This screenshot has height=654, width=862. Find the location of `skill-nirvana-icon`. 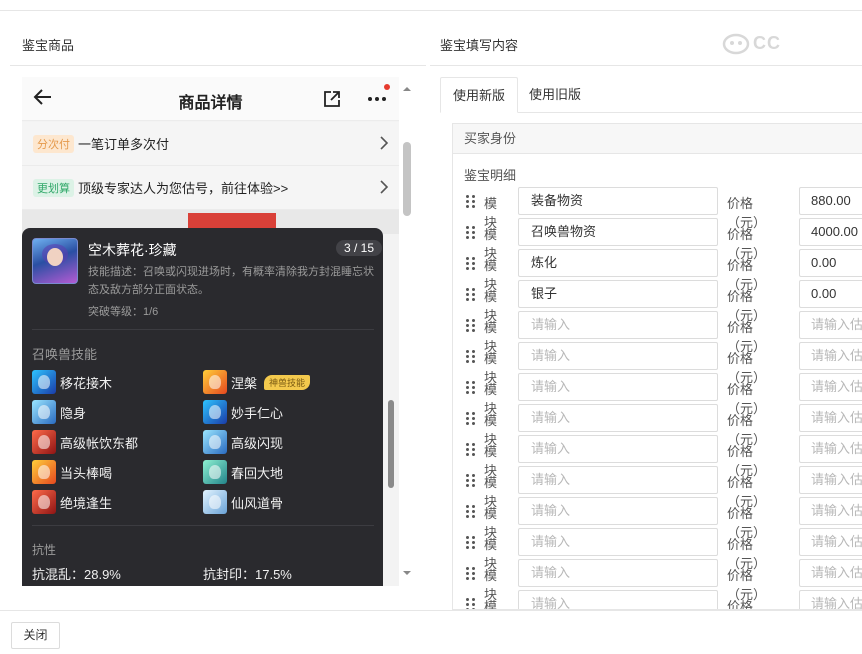

skill-nirvana-icon is located at coordinates (215, 382).